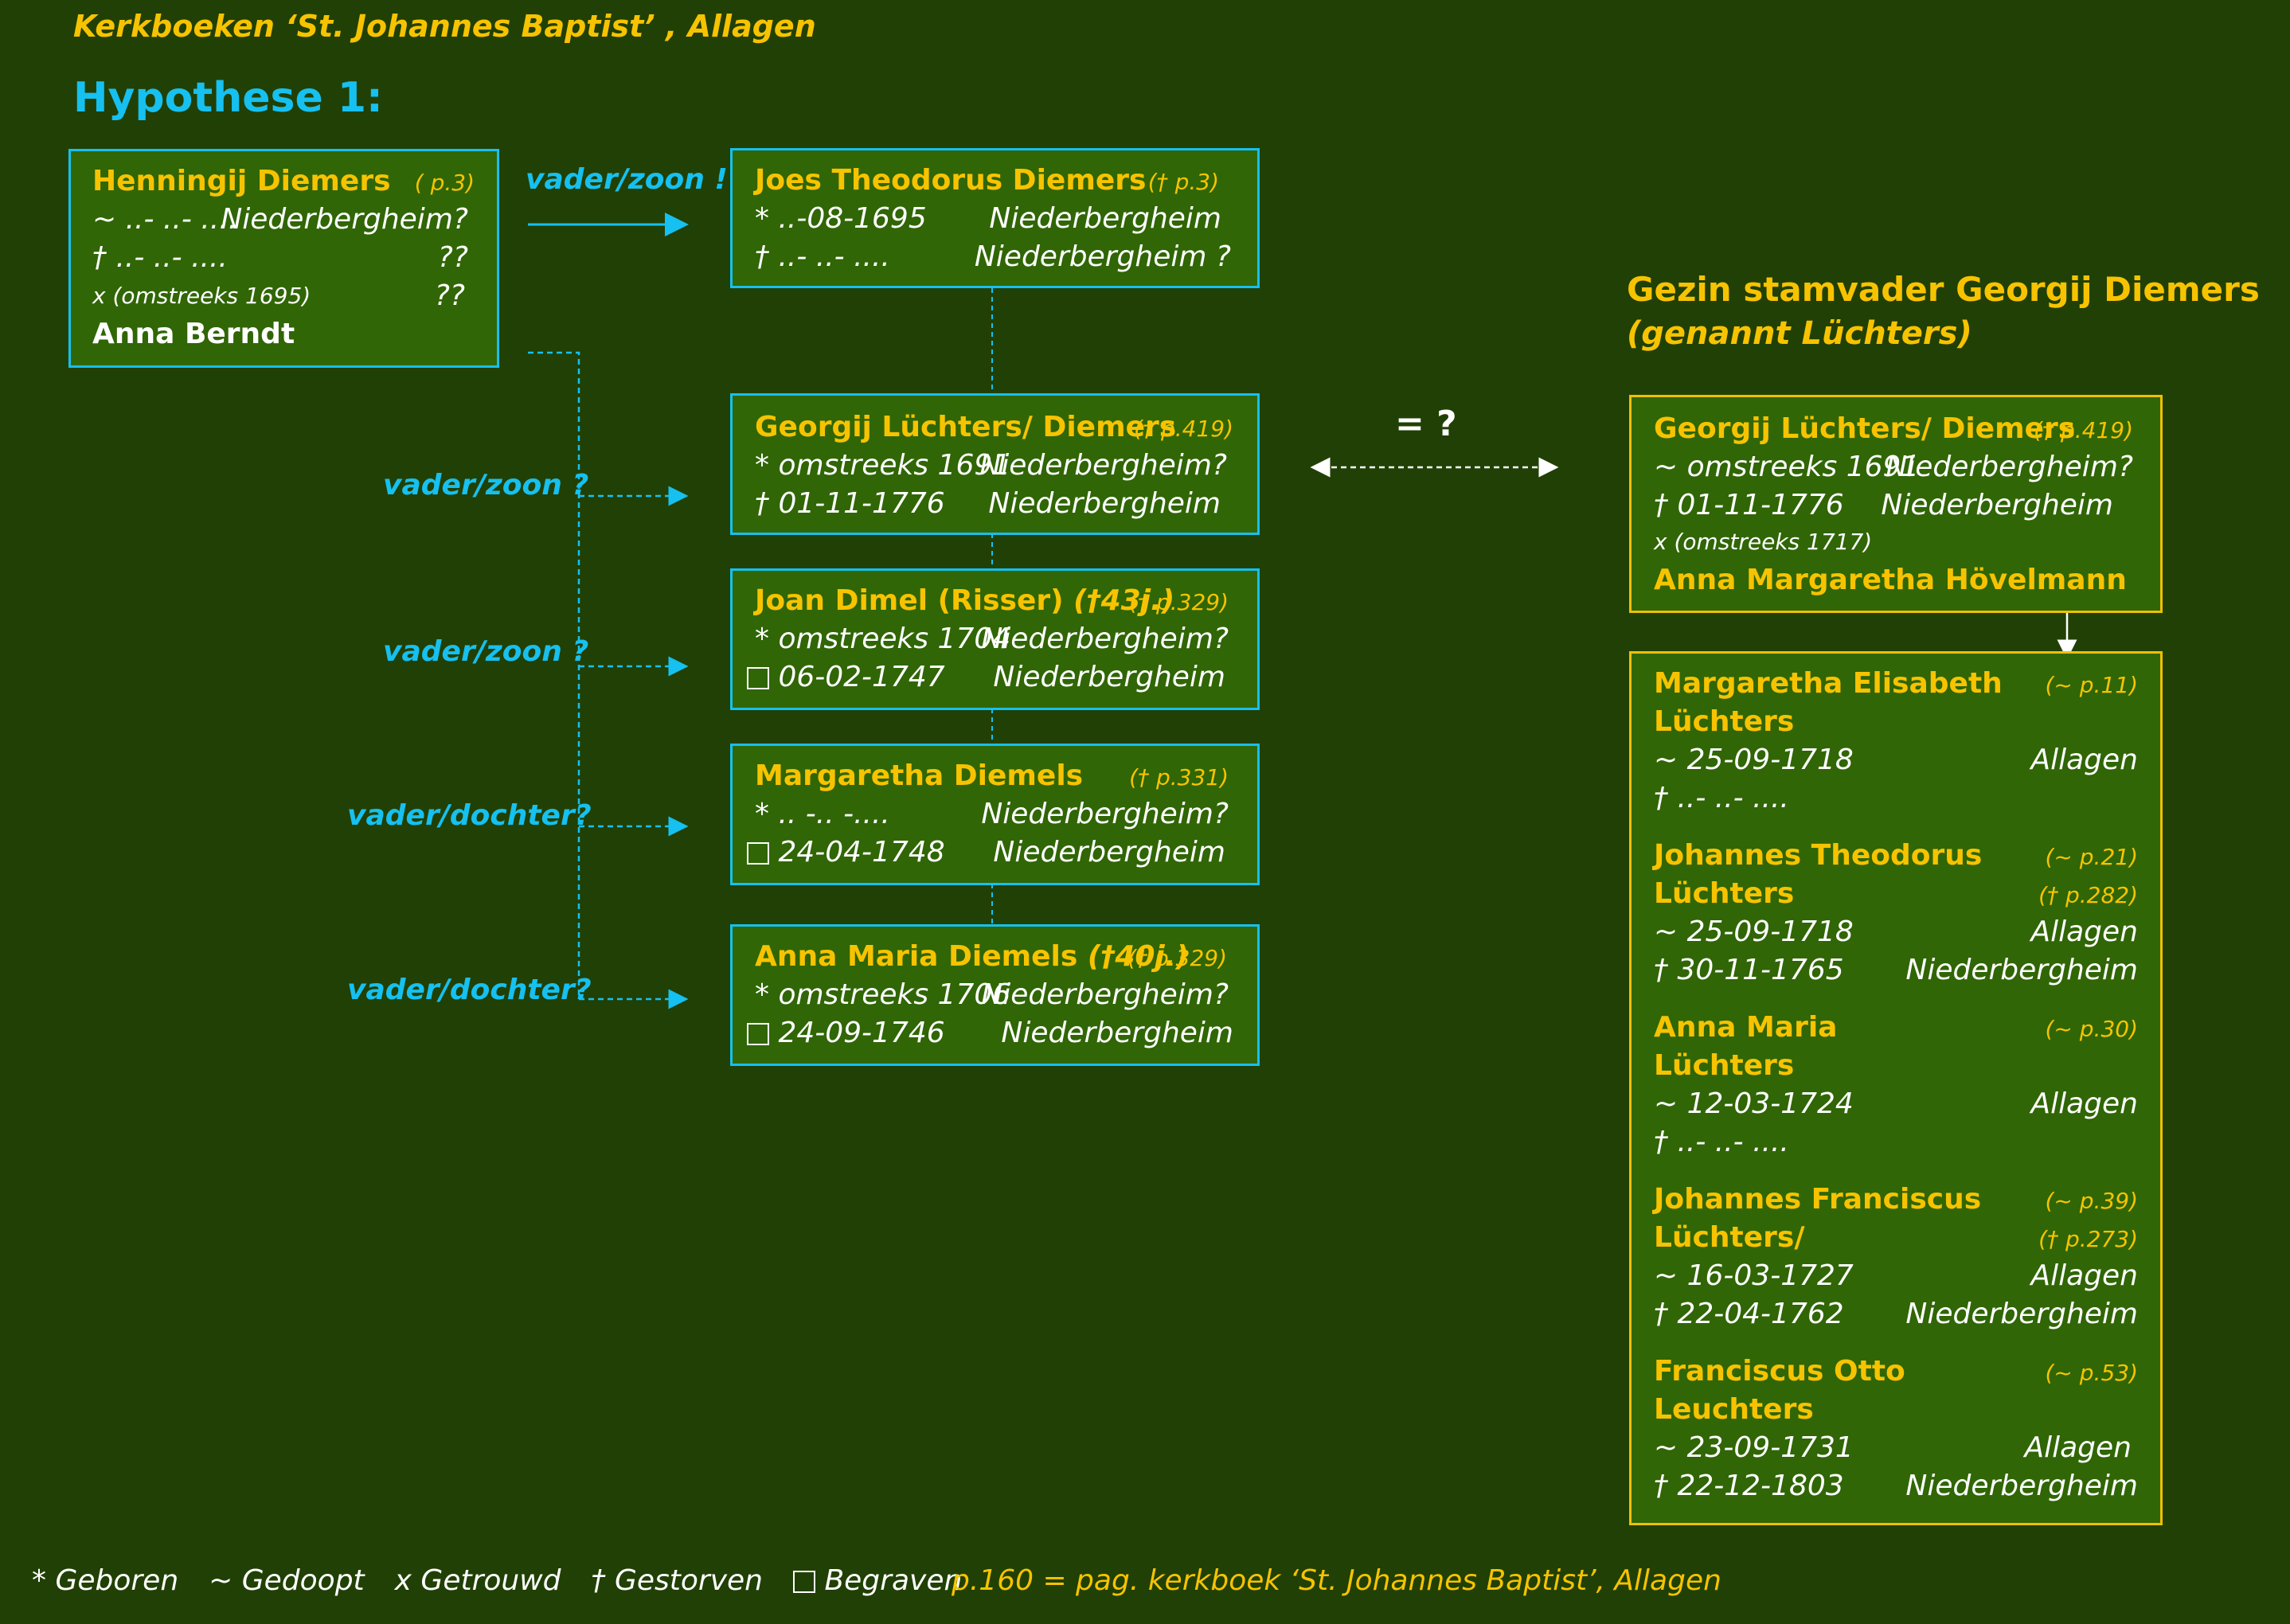  Describe the element at coordinates (1734, 1409) in the screenshot. I see `child-name-line2: Leuchters` at that location.